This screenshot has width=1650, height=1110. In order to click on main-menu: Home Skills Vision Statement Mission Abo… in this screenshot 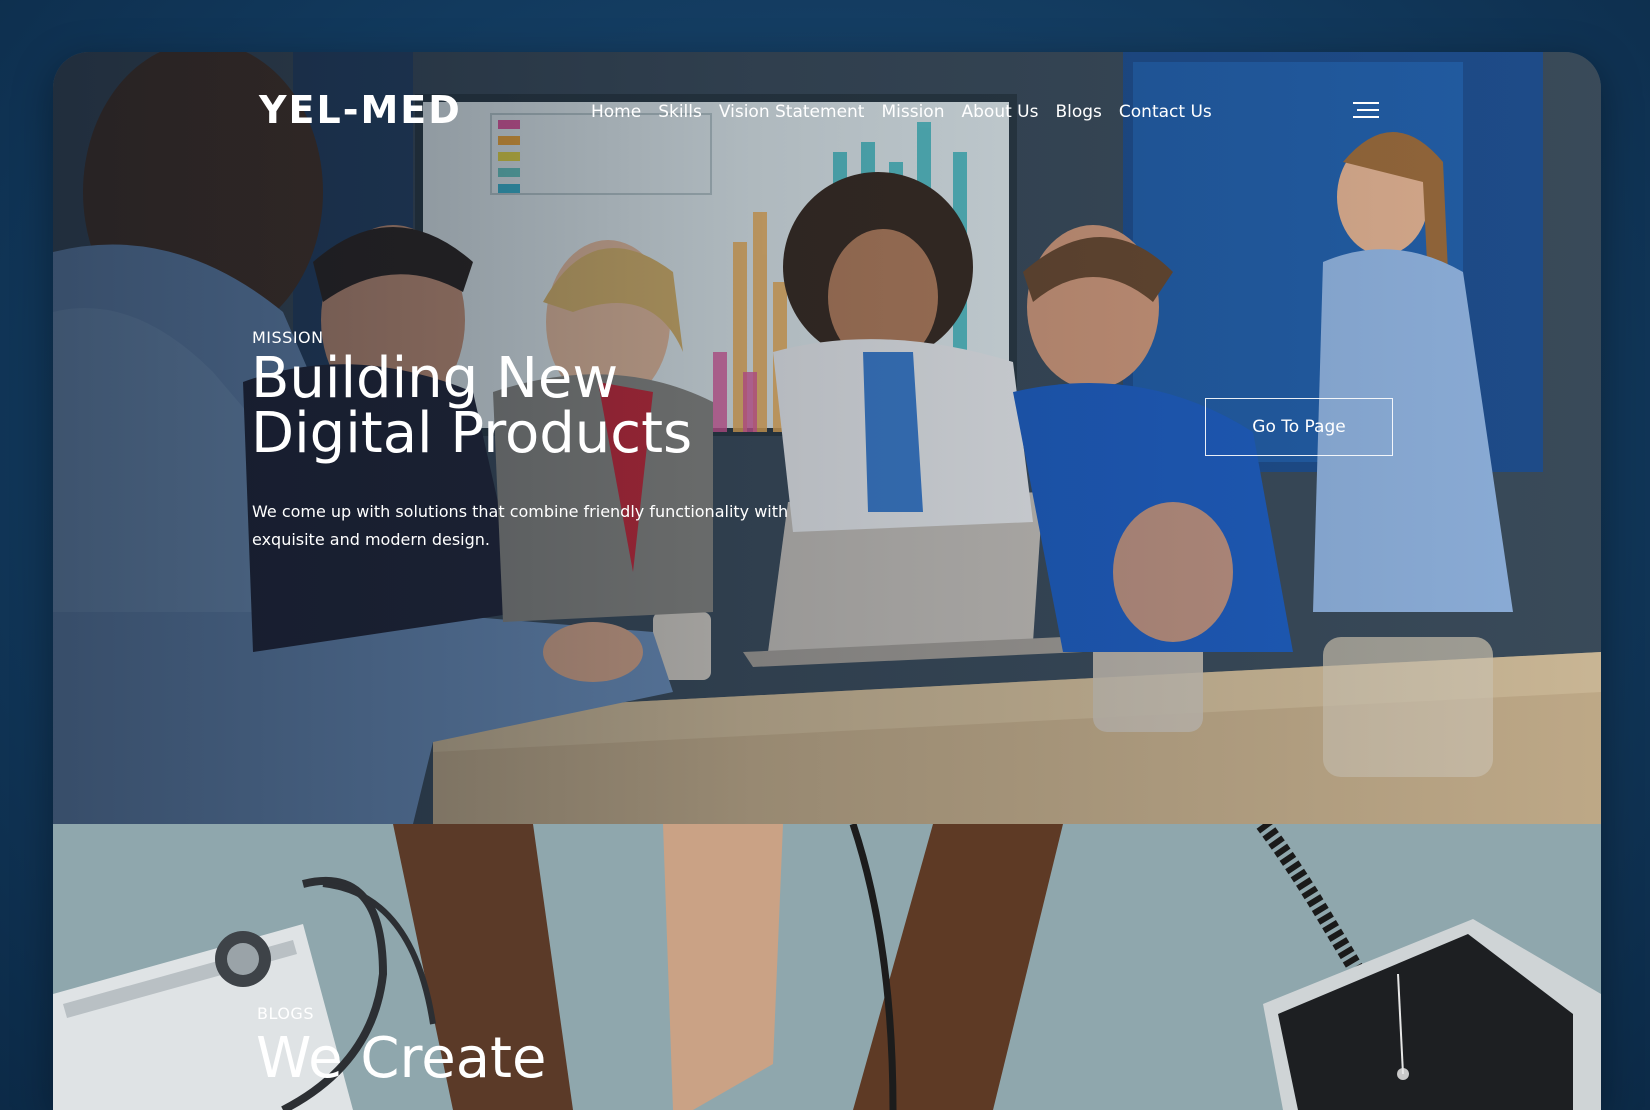, I will do `click(901, 112)`.